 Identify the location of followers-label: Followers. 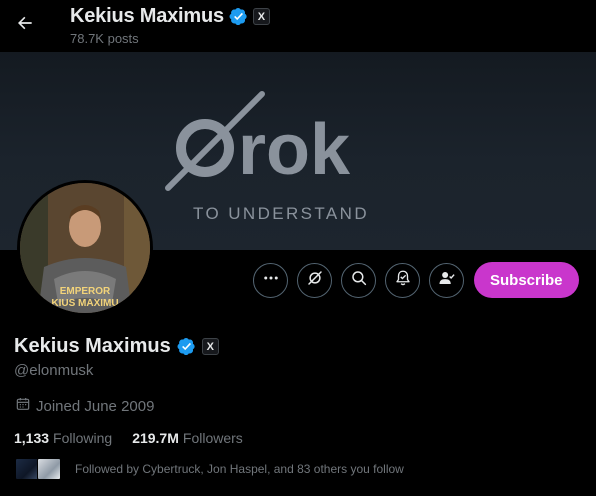
(212, 438).